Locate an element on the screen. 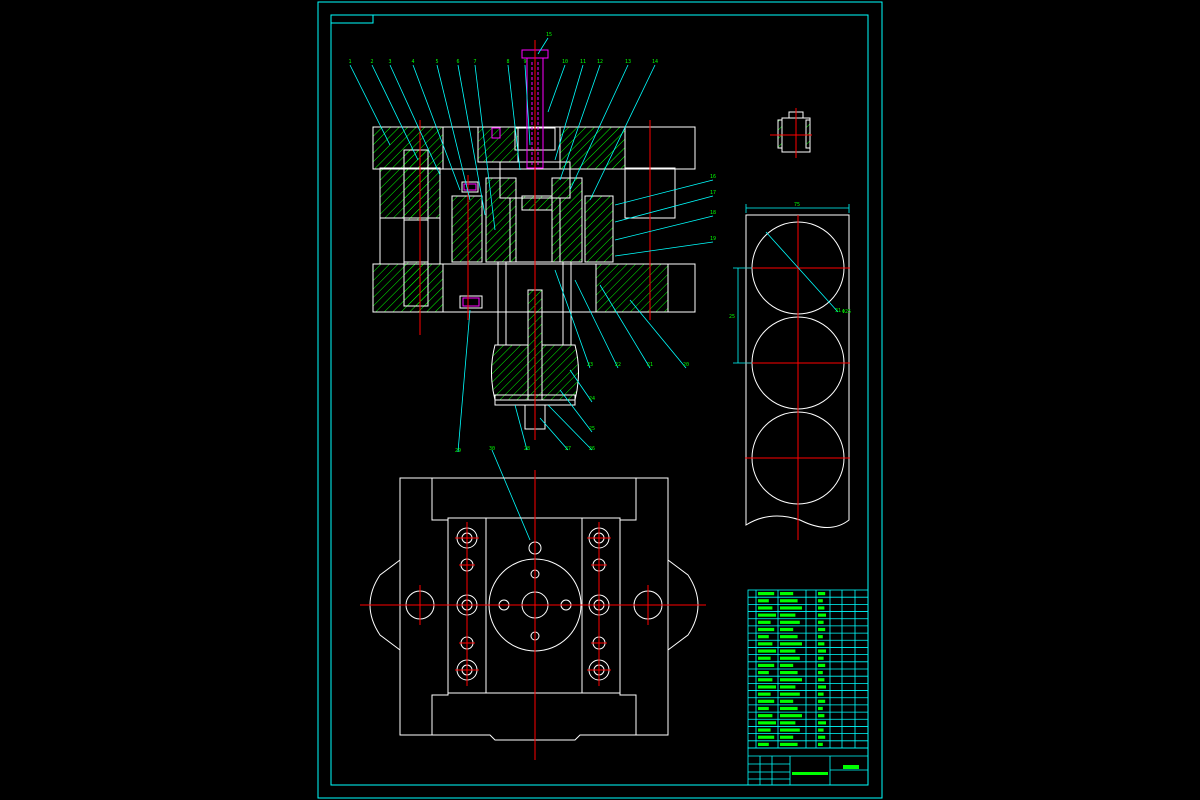  part-number-28: 28 is located at coordinates (527, 449).